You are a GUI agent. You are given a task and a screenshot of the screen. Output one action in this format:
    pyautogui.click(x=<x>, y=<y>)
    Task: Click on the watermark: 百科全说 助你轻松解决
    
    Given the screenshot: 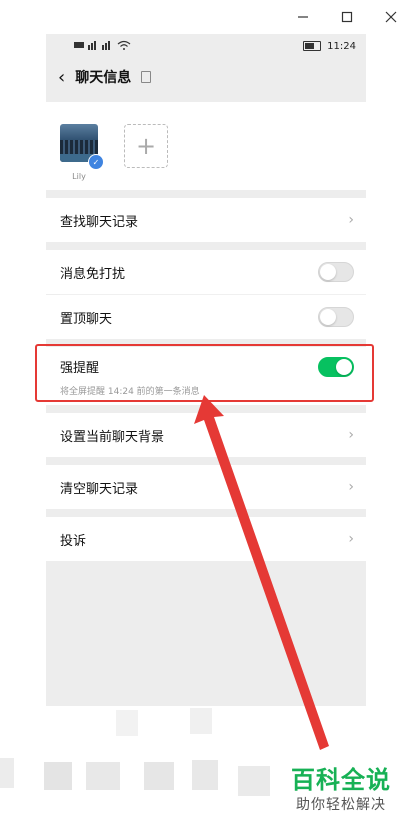 What is the action you would take?
    pyautogui.click(x=341, y=788)
    